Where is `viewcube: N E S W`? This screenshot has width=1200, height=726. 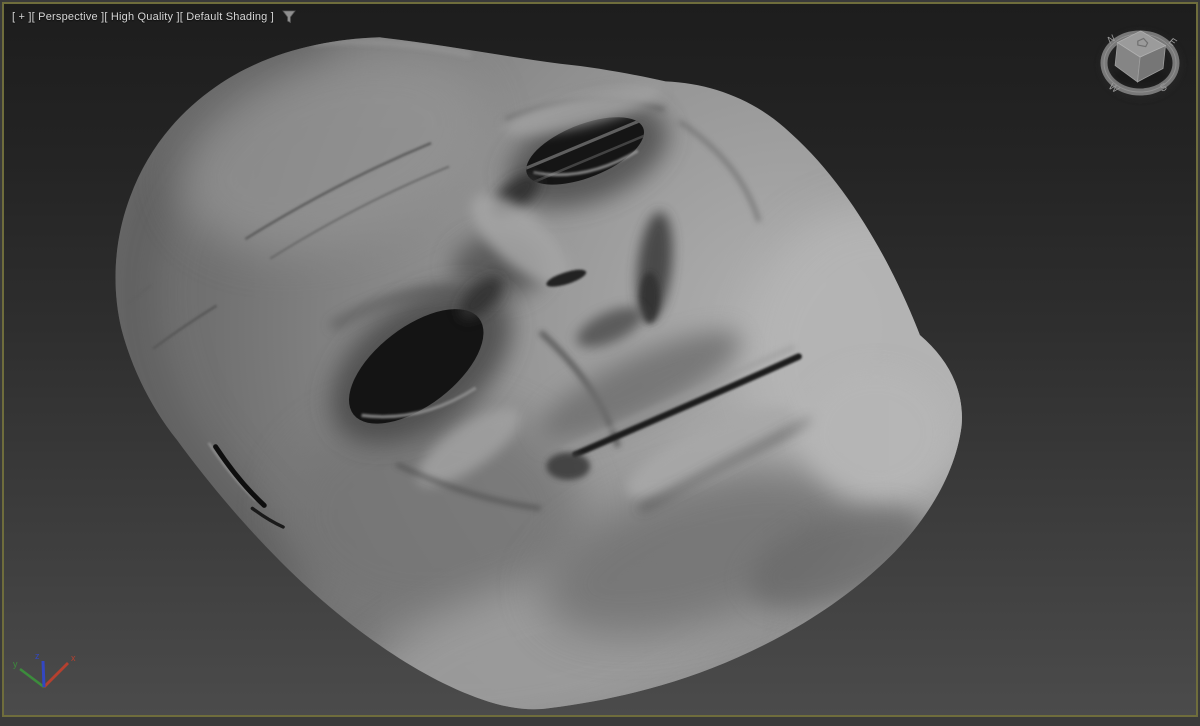 viewcube: N E S W is located at coordinates (1142, 64).